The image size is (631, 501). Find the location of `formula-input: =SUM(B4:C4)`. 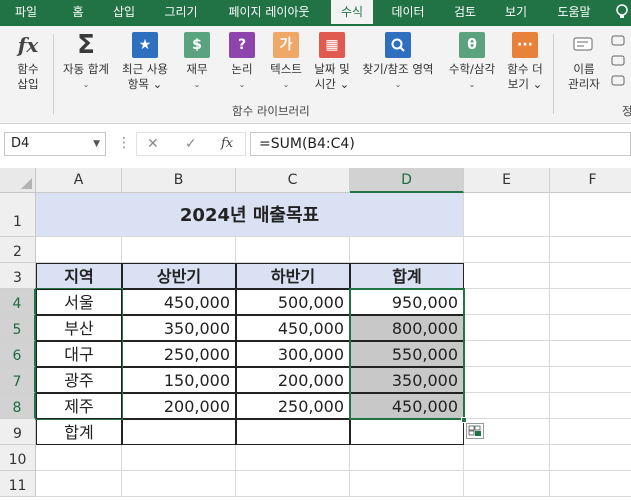

formula-input: =SUM(B4:C4) is located at coordinates (440, 144).